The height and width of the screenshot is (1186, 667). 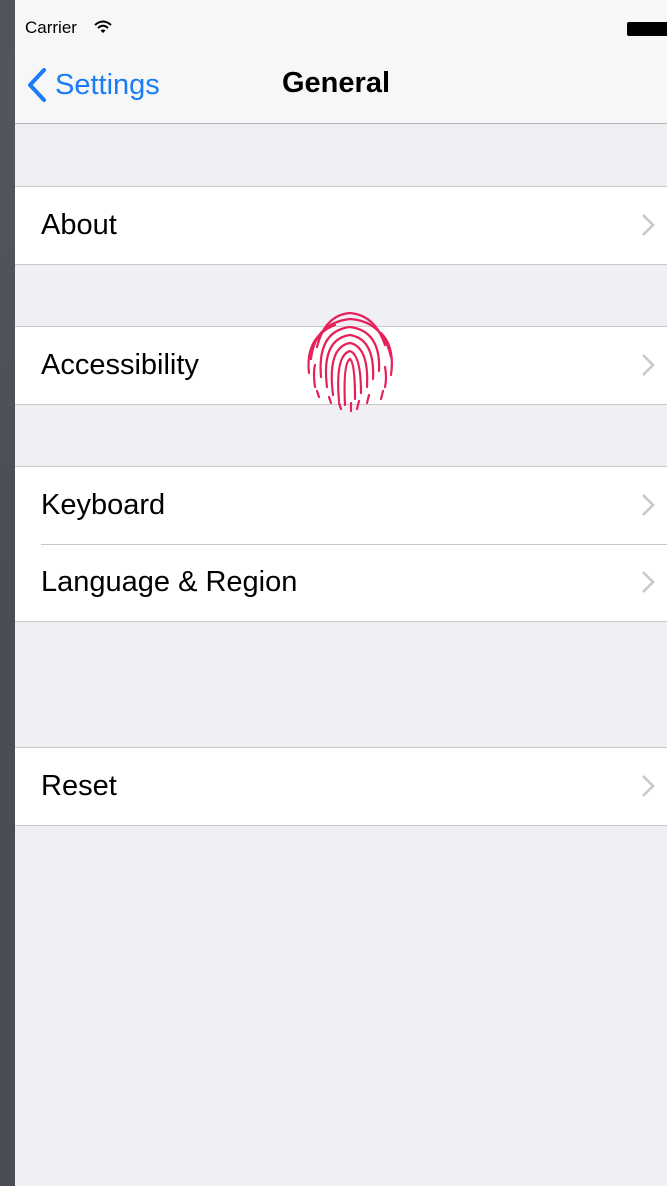 I want to click on battery-icon, so click(x=647, y=29).